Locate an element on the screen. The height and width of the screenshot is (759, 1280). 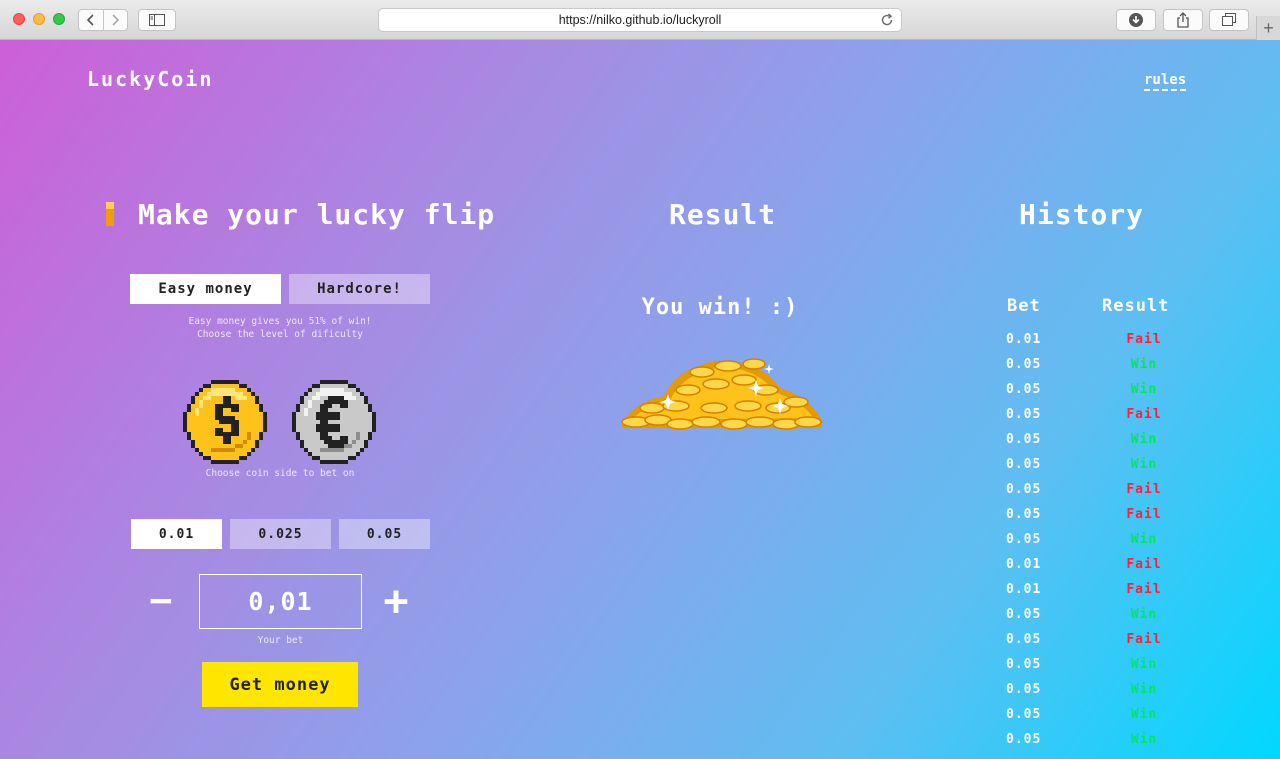
zoom-window-button is located at coordinates (59, 19).